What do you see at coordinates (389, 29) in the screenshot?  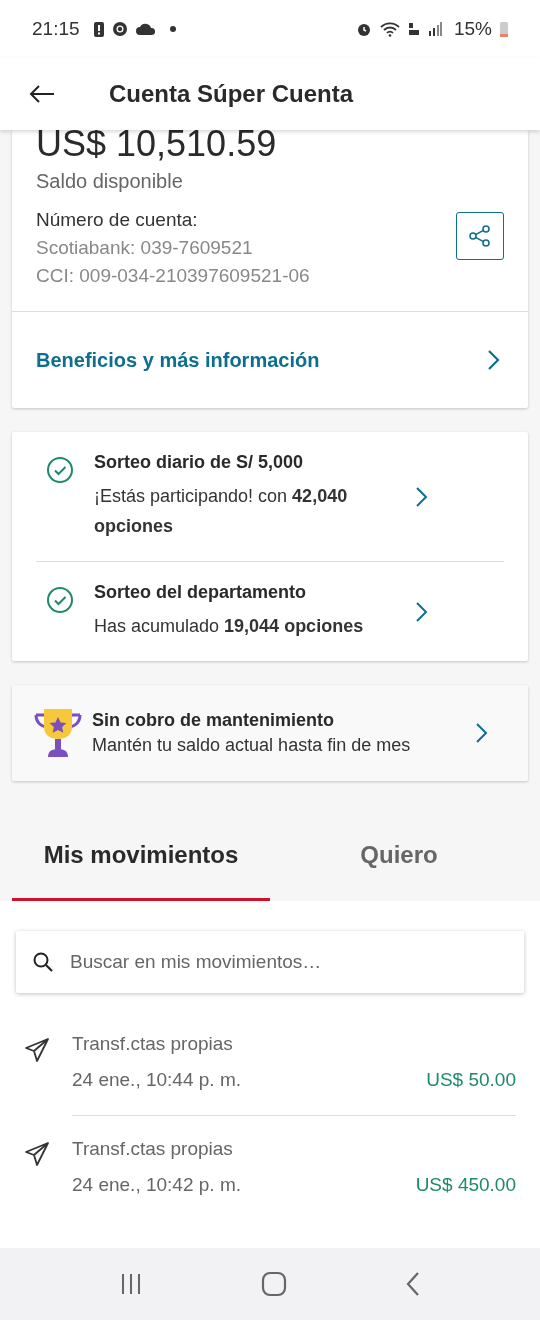 I see `wifi-icon` at bounding box center [389, 29].